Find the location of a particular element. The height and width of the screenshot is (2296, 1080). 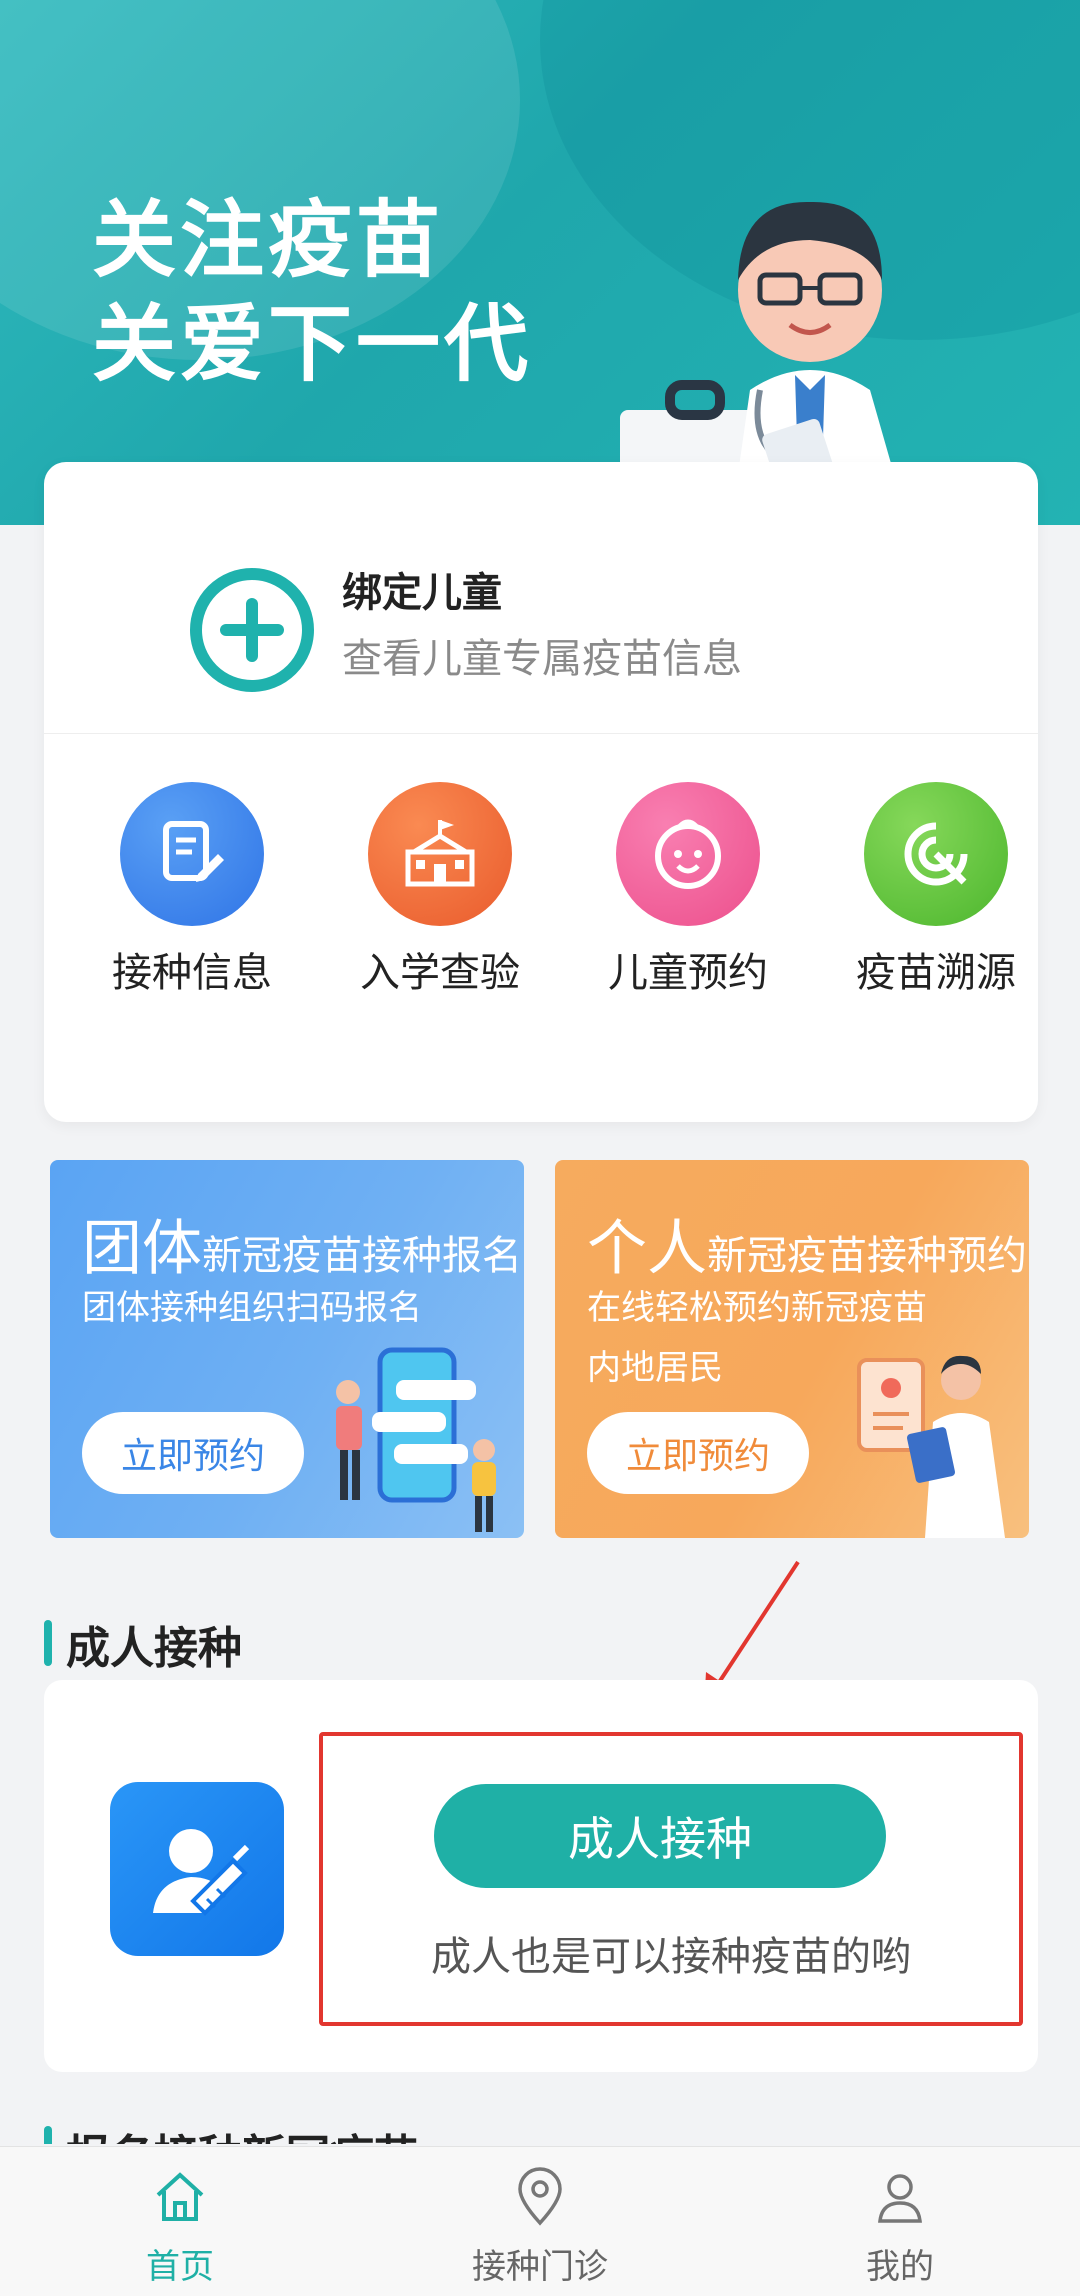

quick-action-vaccine-trace: 疫苗溯源 is located at coordinates (936, 892).